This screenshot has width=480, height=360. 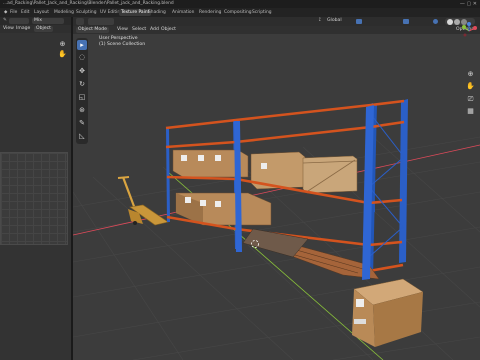 What do you see at coordinates (122, 44) in the screenshot?
I see `collection-label: (1) Scene Collection` at bounding box center [122, 44].